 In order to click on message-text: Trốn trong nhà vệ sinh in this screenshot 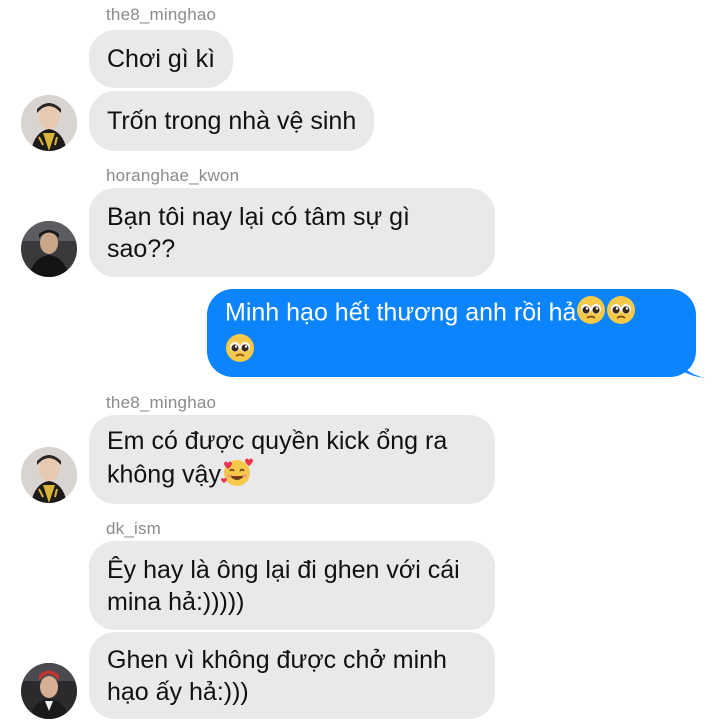, I will do `click(232, 121)`.